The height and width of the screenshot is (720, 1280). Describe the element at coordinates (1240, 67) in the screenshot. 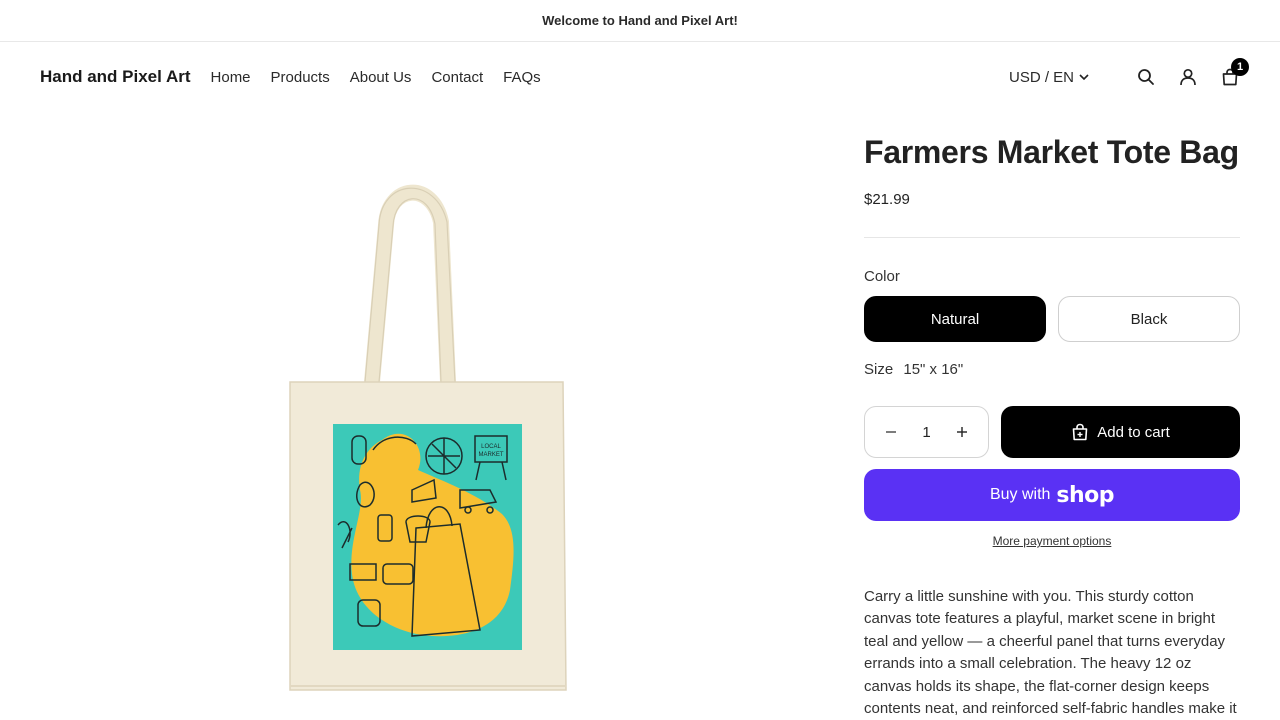

I see `cart-count-badge: 1` at that location.